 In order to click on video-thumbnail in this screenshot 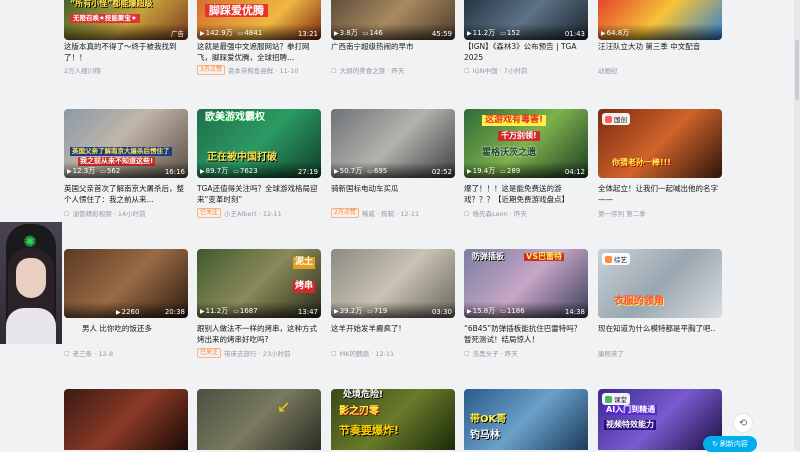, I will do `click(126, 419)`.